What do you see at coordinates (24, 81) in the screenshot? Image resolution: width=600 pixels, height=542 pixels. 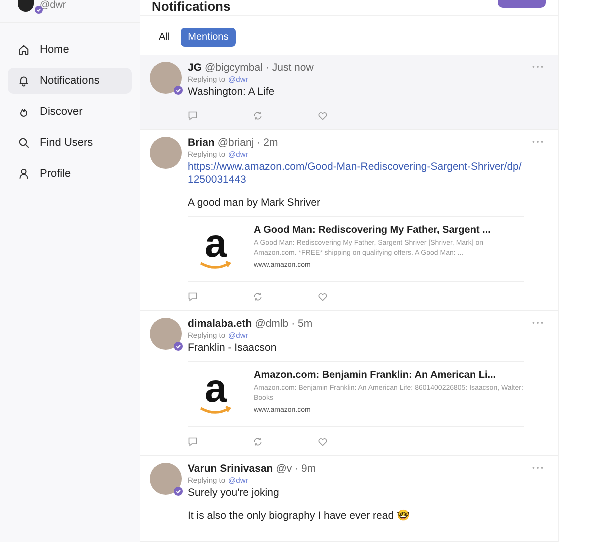 I see `bell-icon` at bounding box center [24, 81].